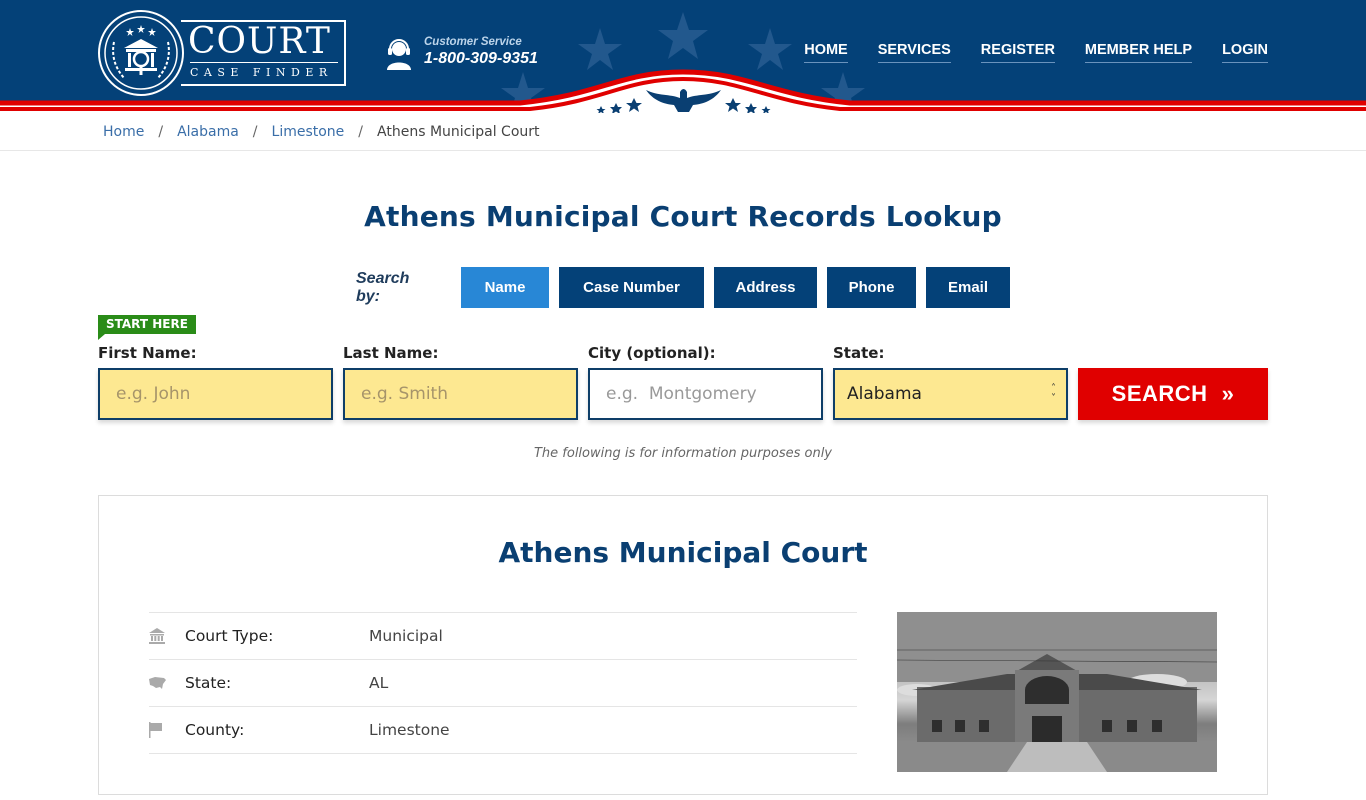 This screenshot has height=800, width=1366. Describe the element at coordinates (1053, 393) in the screenshot. I see `select-updown-icon: ˄ ˅` at that location.